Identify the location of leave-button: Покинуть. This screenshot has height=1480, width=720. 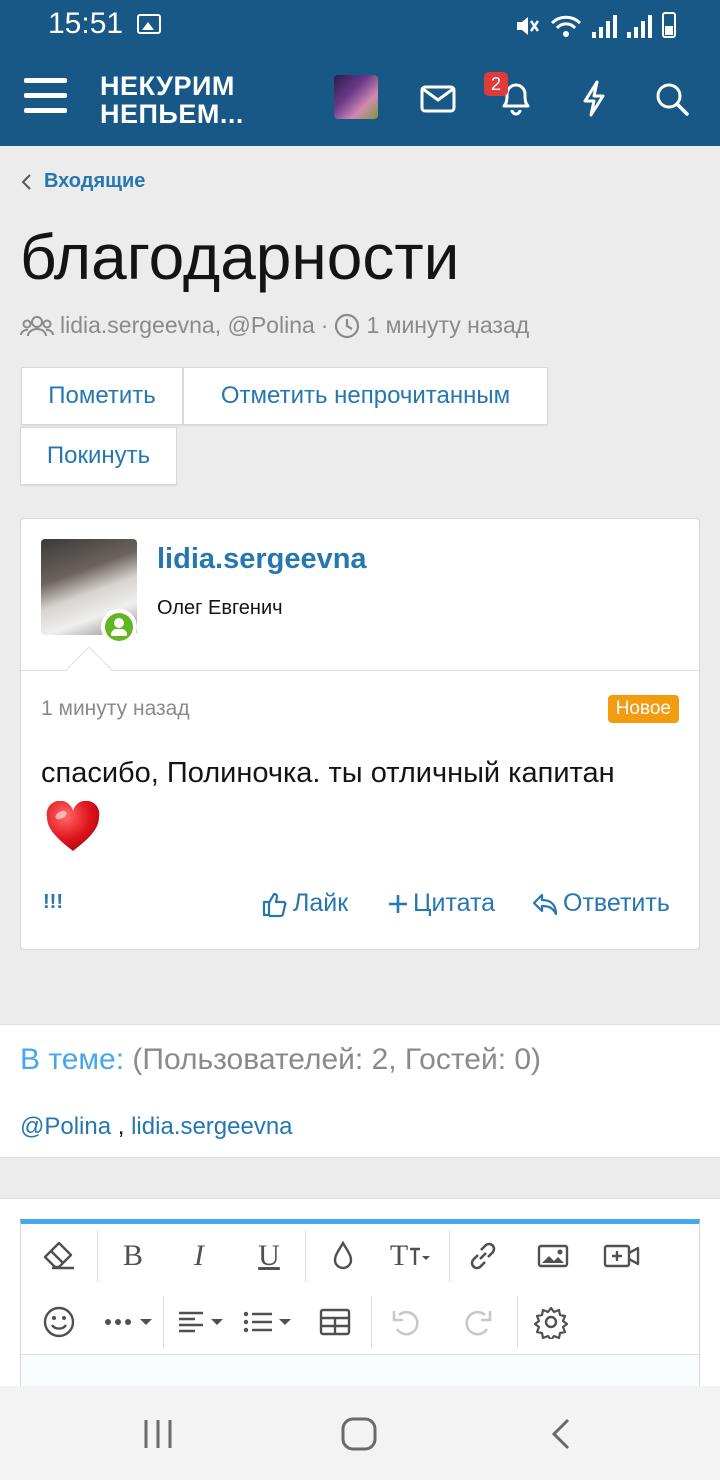
(98, 456).